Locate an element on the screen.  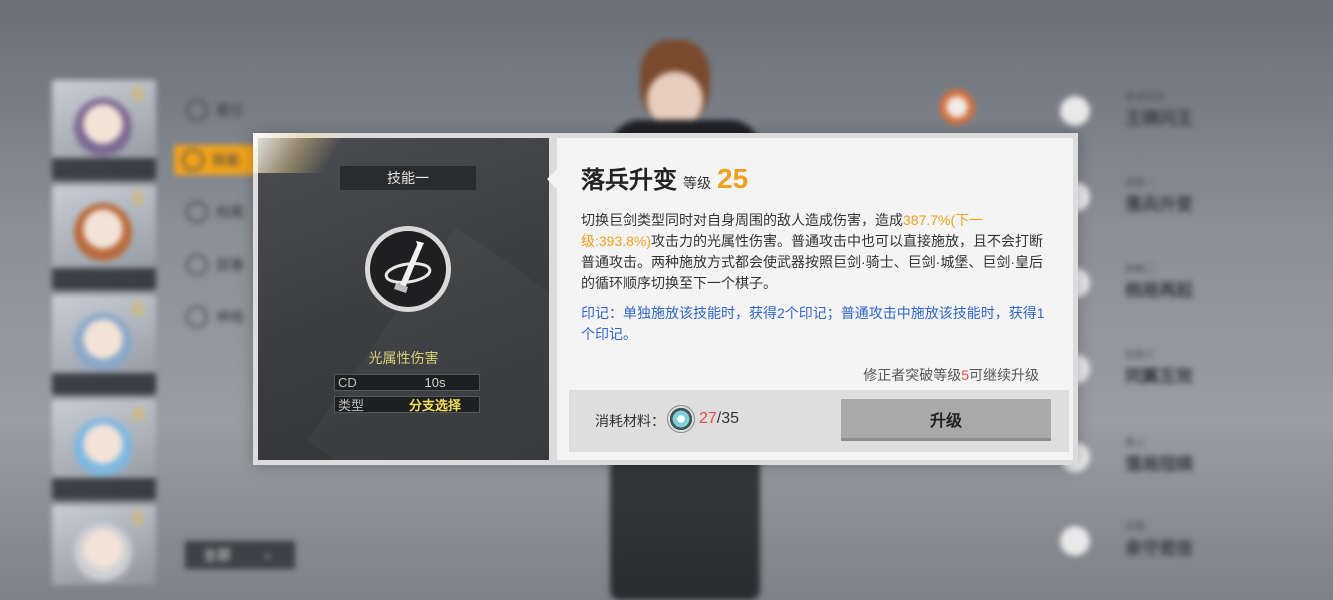
skill-icon-inner is located at coordinates (408, 269).